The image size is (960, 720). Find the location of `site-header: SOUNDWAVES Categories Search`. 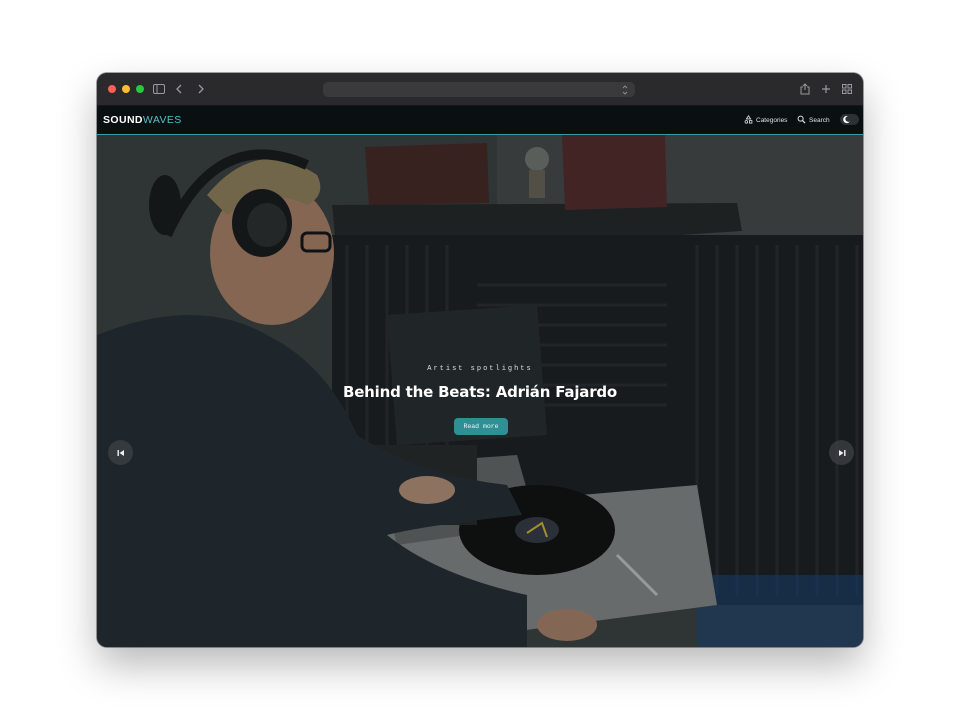

site-header: SOUNDWAVES Categories Search is located at coordinates (480, 120).